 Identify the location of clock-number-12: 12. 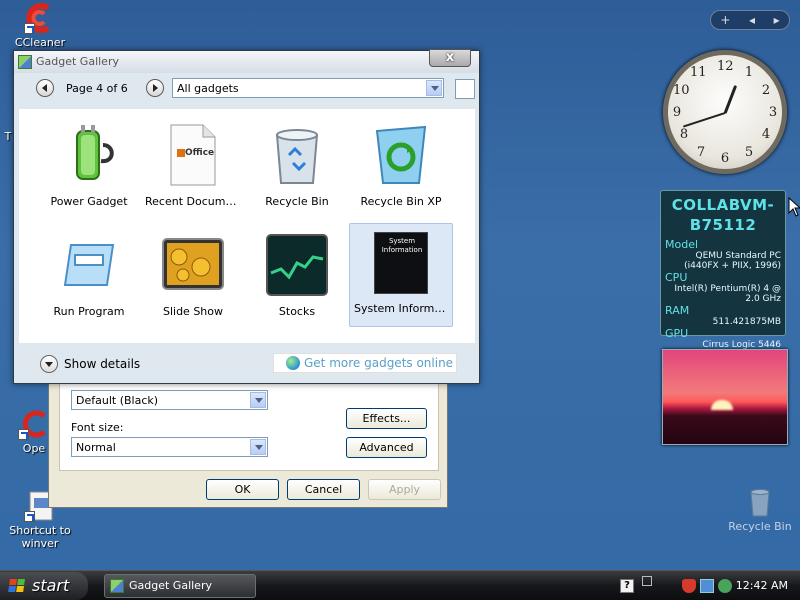
(725, 66).